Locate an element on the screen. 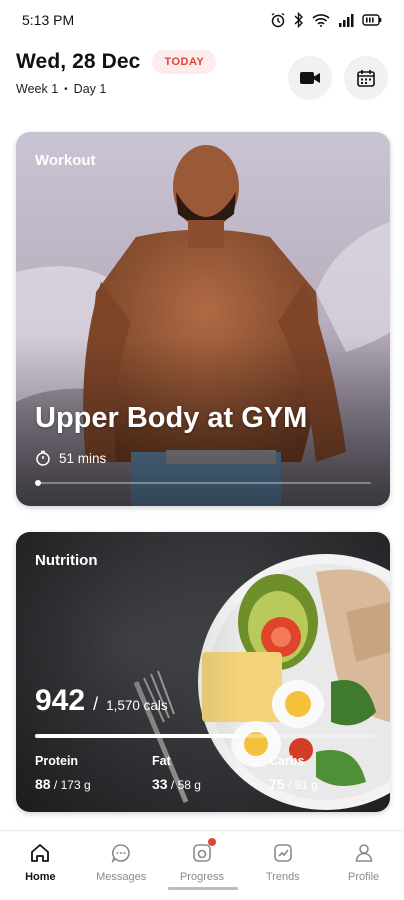 The height and width of the screenshot is (900, 404). chat-icon is located at coordinates (121, 853).